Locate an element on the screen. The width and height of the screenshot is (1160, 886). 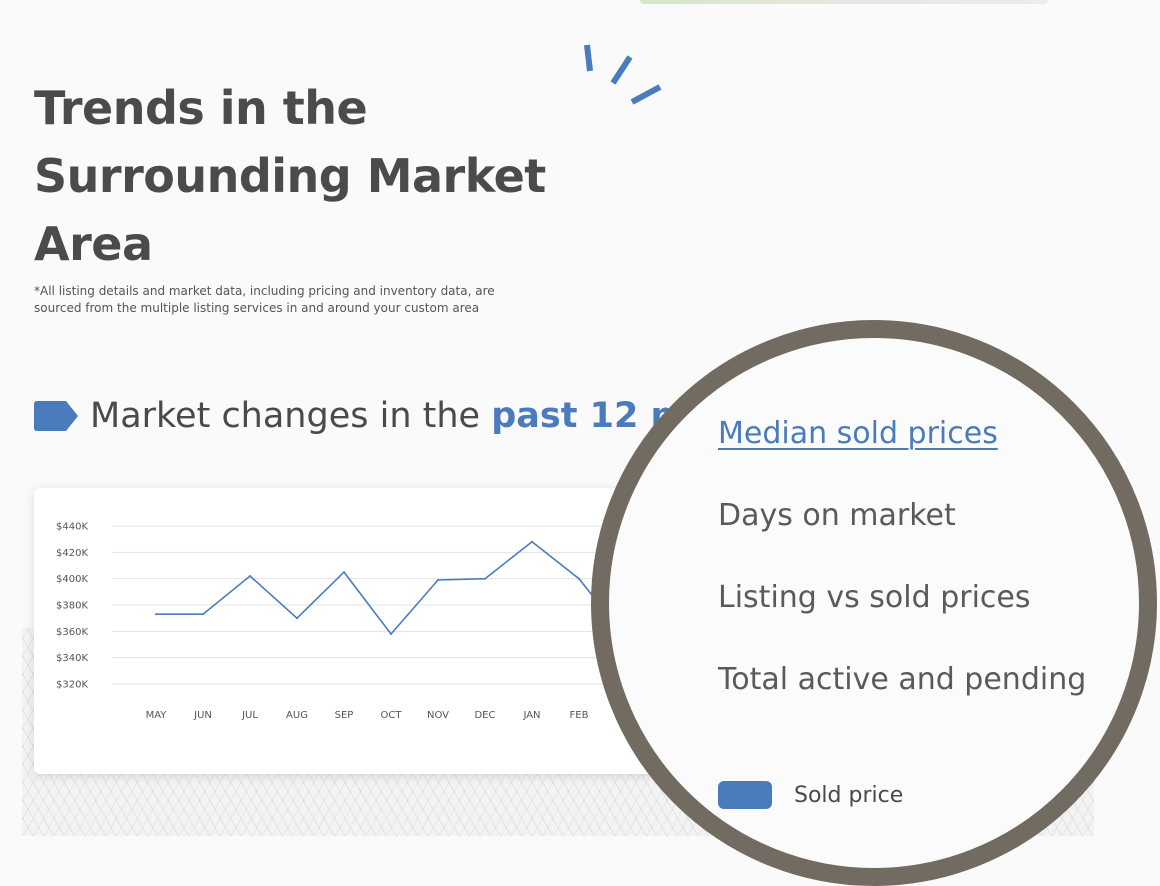
series-line-sold-price is located at coordinates (391, 589).